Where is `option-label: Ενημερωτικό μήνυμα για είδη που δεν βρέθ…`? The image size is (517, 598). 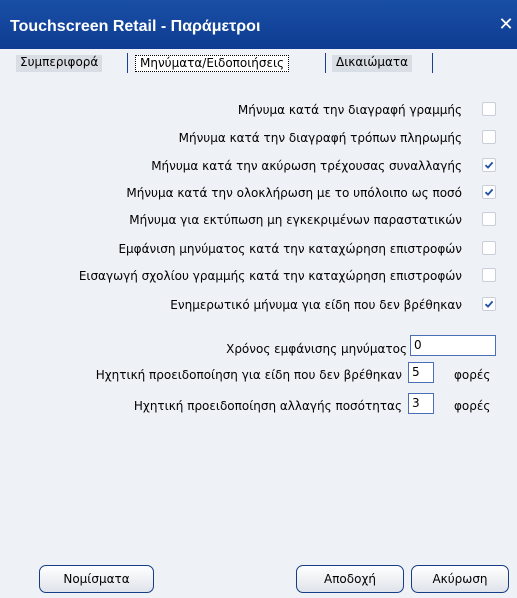 option-label: Ενημερωτικό μήνυμα για είδη που δεν βρέθ… is located at coordinates (316, 305).